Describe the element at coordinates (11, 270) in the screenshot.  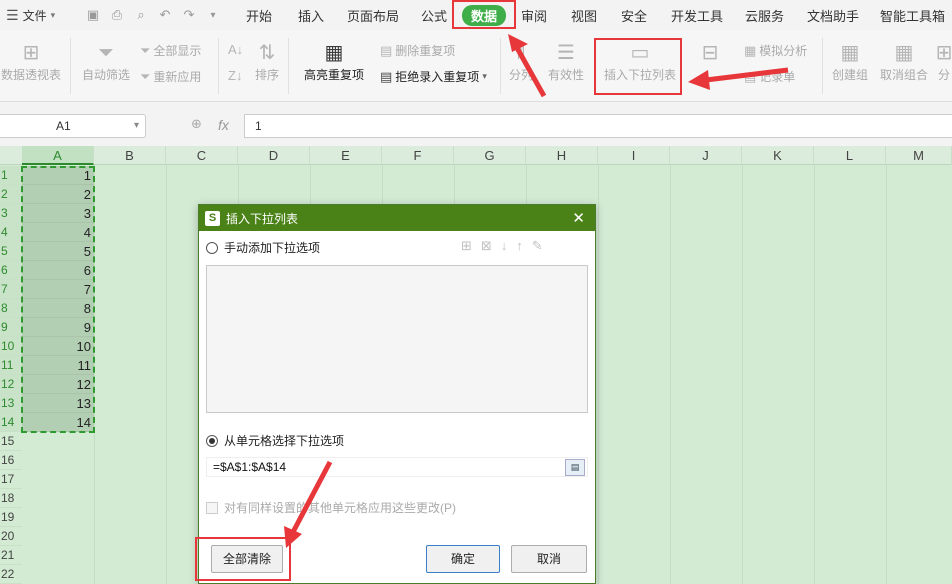
I see `row-header-6: 6` at that location.